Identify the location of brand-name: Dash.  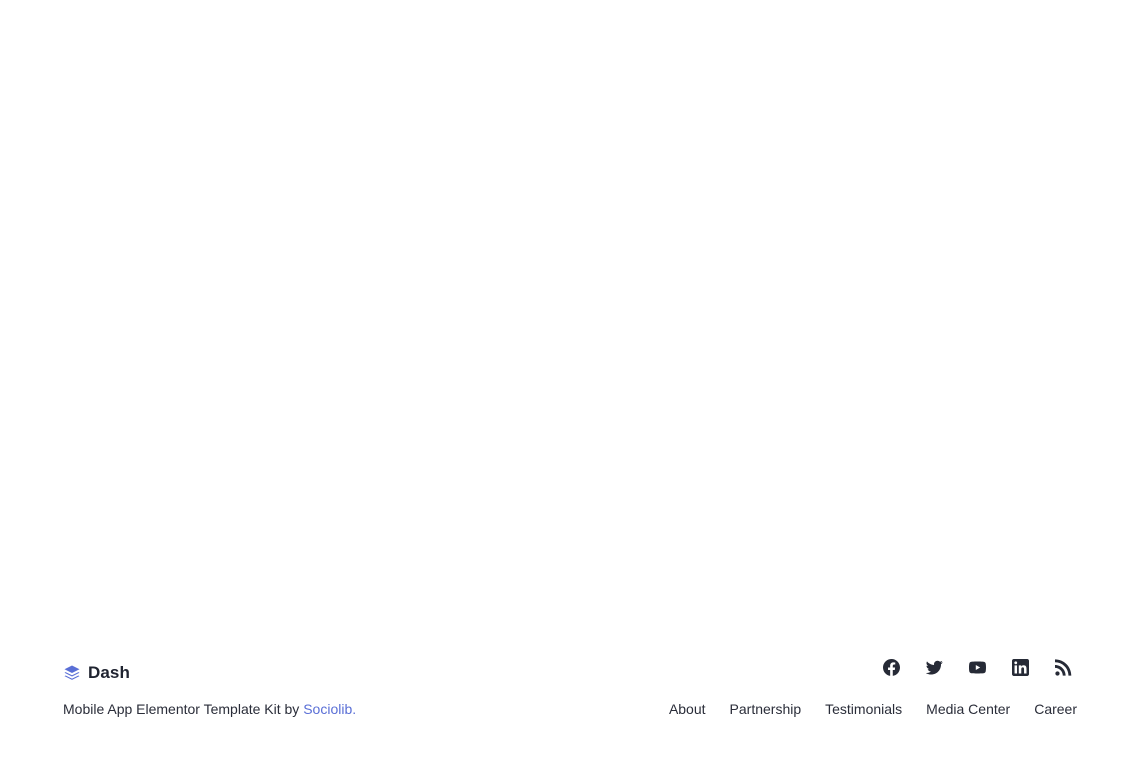
(109, 672).